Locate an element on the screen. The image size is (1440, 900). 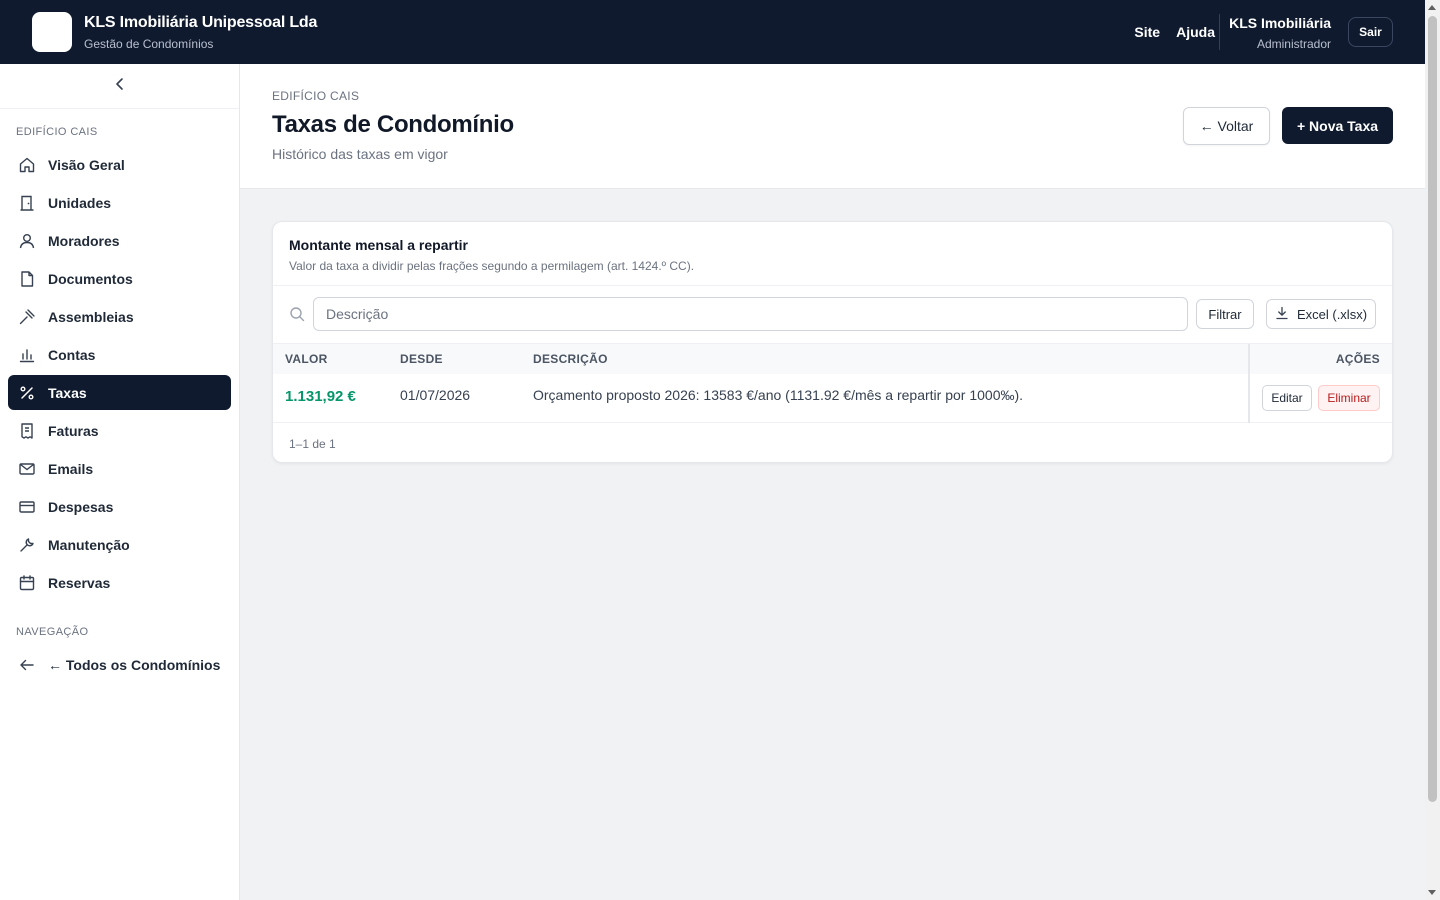
page-scrollbar is located at coordinates (1432, 450).